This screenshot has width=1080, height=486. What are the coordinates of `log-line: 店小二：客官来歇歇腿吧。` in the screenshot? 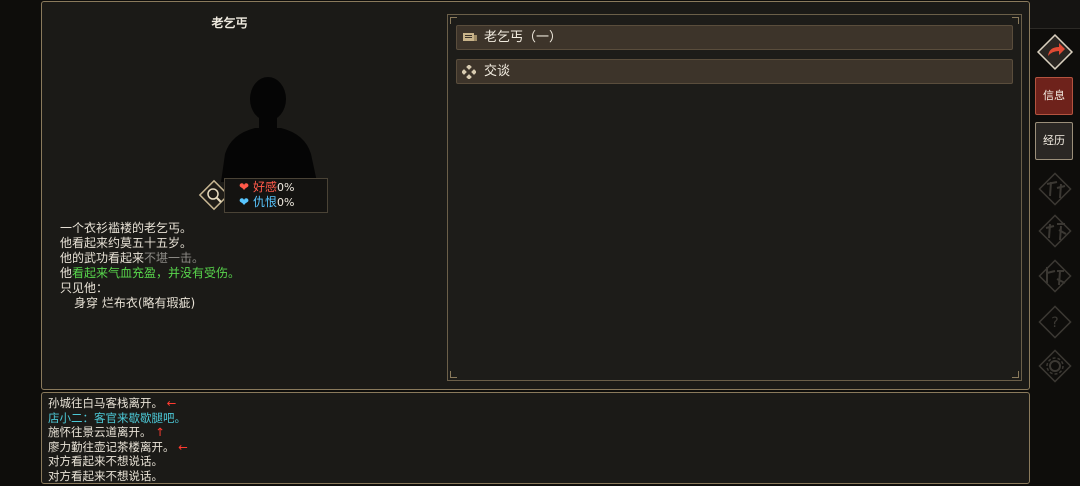 It's located at (535, 418).